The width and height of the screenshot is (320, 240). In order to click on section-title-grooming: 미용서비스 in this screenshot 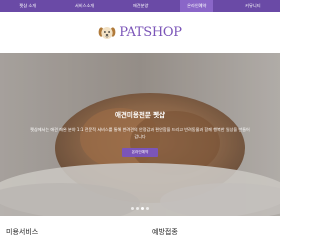, I will do `click(22, 232)`.